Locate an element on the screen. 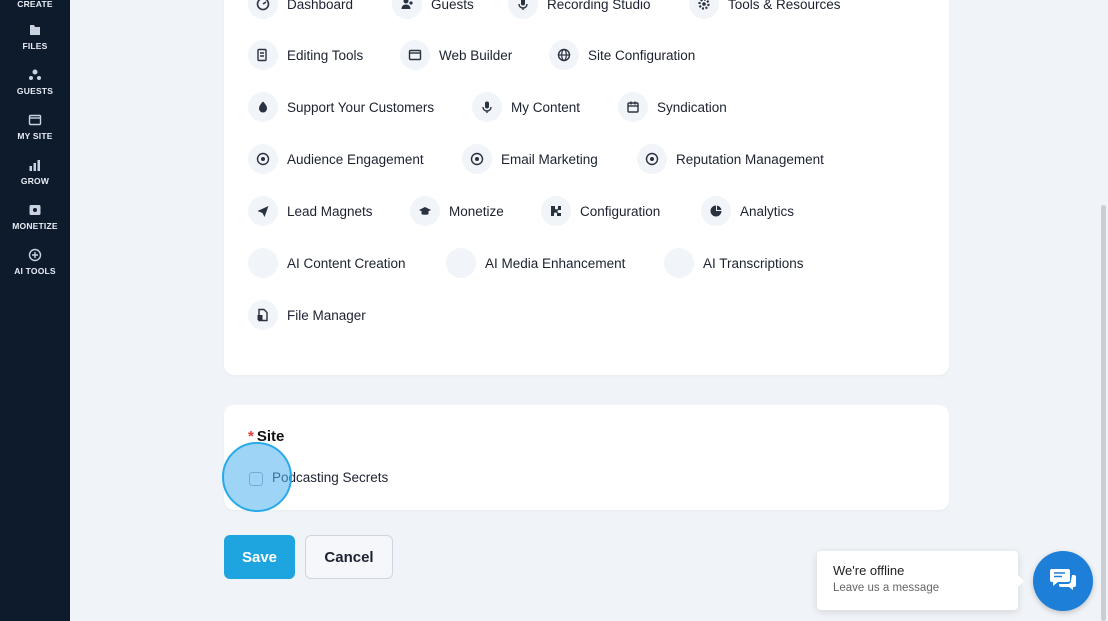 This screenshot has width=1108, height=621. sidebar-item-grow: GROW is located at coordinates (35, 171).